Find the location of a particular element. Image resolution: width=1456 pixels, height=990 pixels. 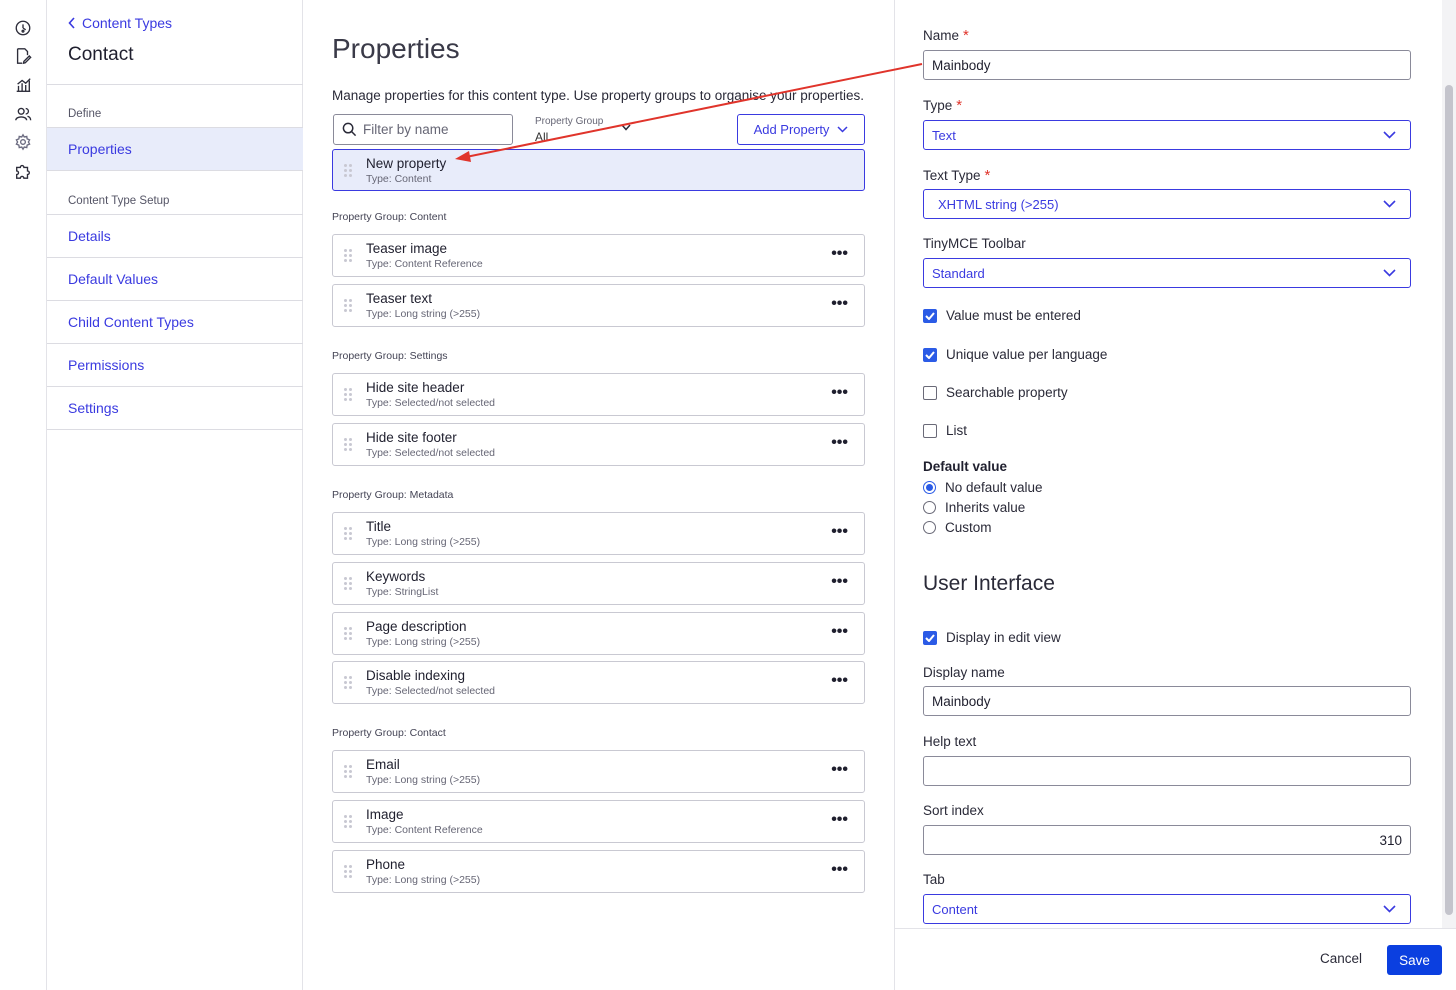

scrollbar-thumb is located at coordinates (1449, 500).